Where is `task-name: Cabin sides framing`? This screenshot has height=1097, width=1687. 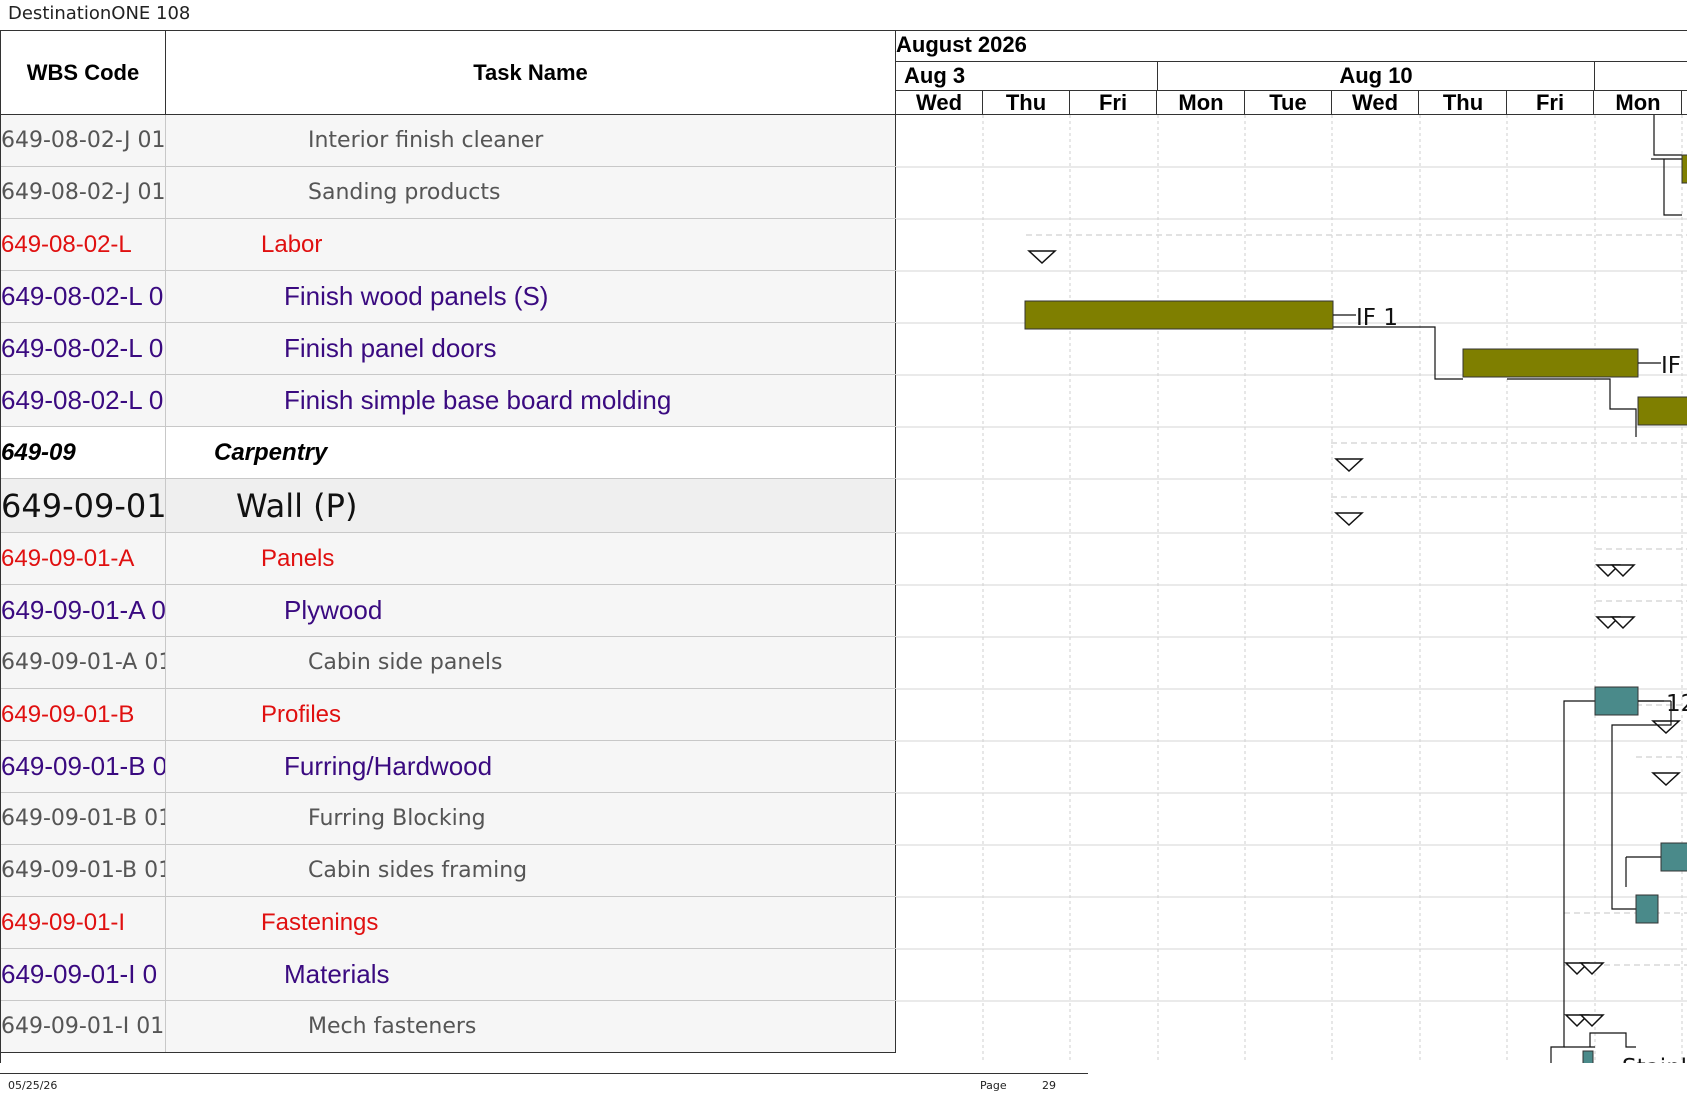 task-name: Cabin sides framing is located at coordinates (418, 870).